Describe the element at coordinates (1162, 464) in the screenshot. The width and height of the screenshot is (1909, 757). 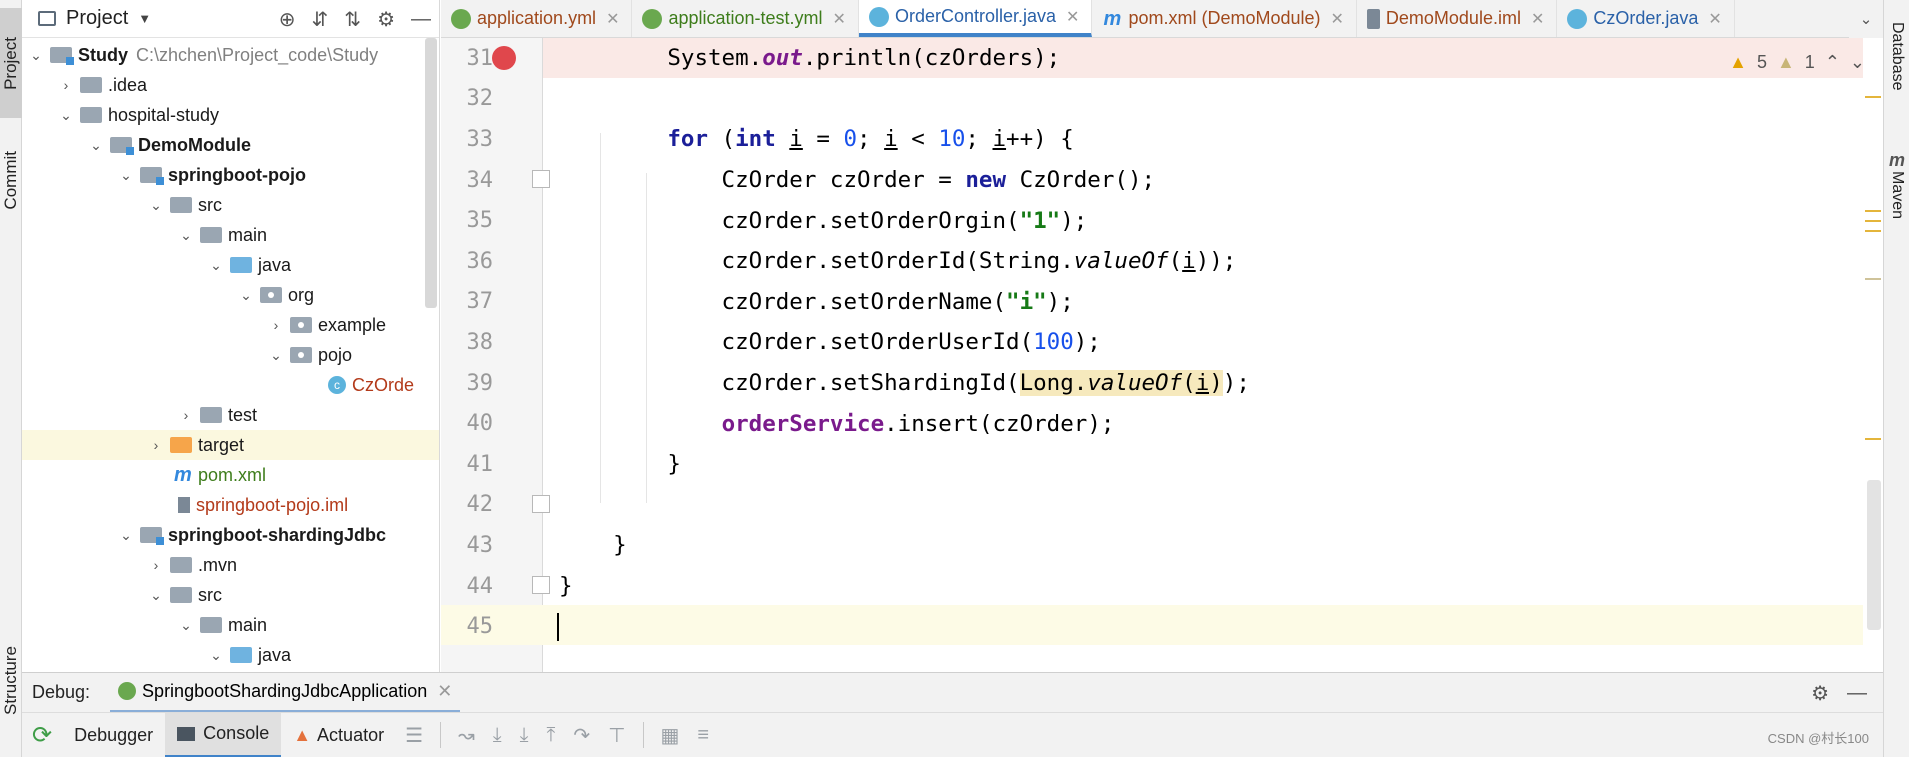
I see `code-line: 41 }` at that location.